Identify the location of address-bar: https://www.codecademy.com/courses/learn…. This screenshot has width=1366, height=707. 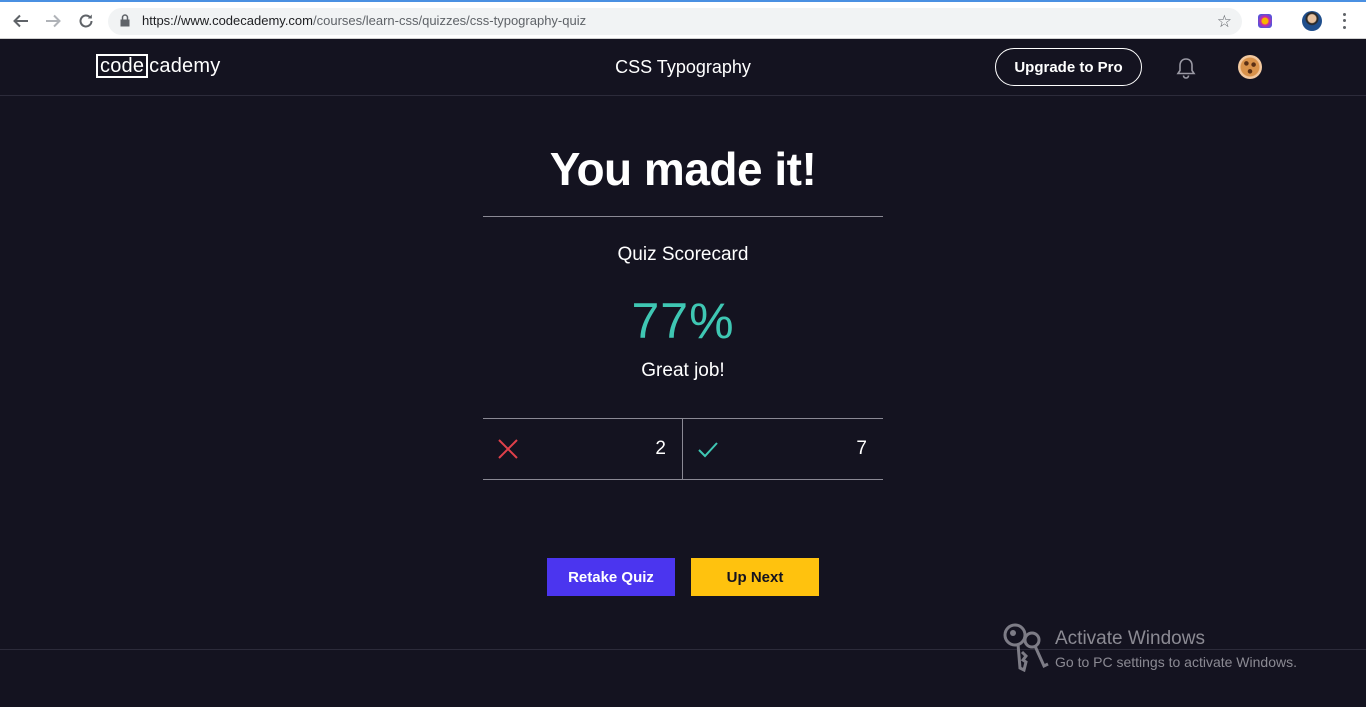
(675, 21).